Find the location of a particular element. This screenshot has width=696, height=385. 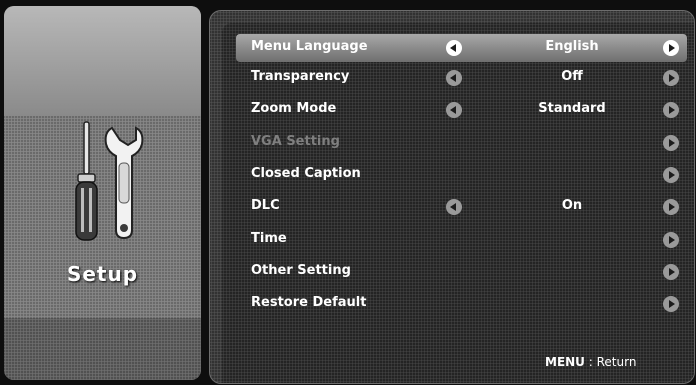

menu-item-value: English is located at coordinates (572, 46).